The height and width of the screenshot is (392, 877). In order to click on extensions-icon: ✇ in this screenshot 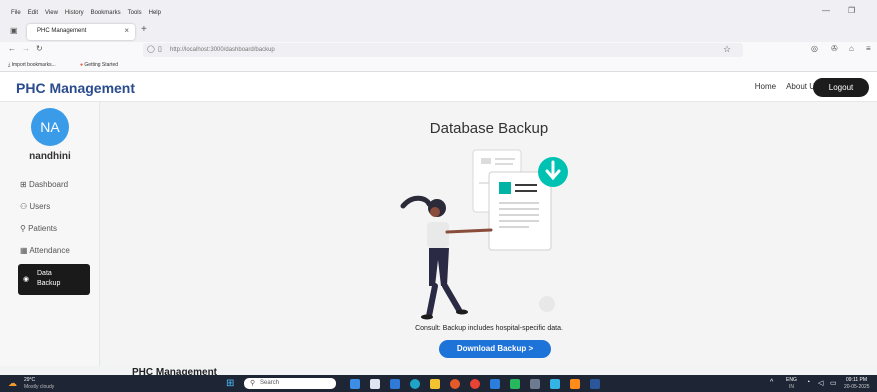, I will do `click(834, 48)`.